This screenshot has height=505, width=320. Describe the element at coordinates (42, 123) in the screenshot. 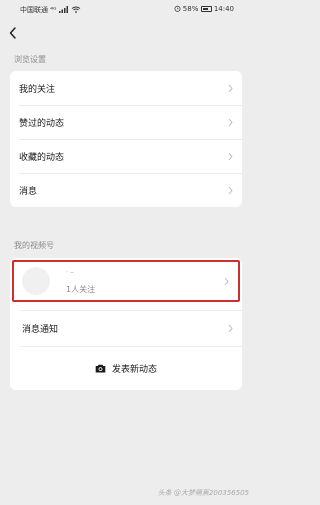

I see `menu-item-label: 赞过的动态` at that location.